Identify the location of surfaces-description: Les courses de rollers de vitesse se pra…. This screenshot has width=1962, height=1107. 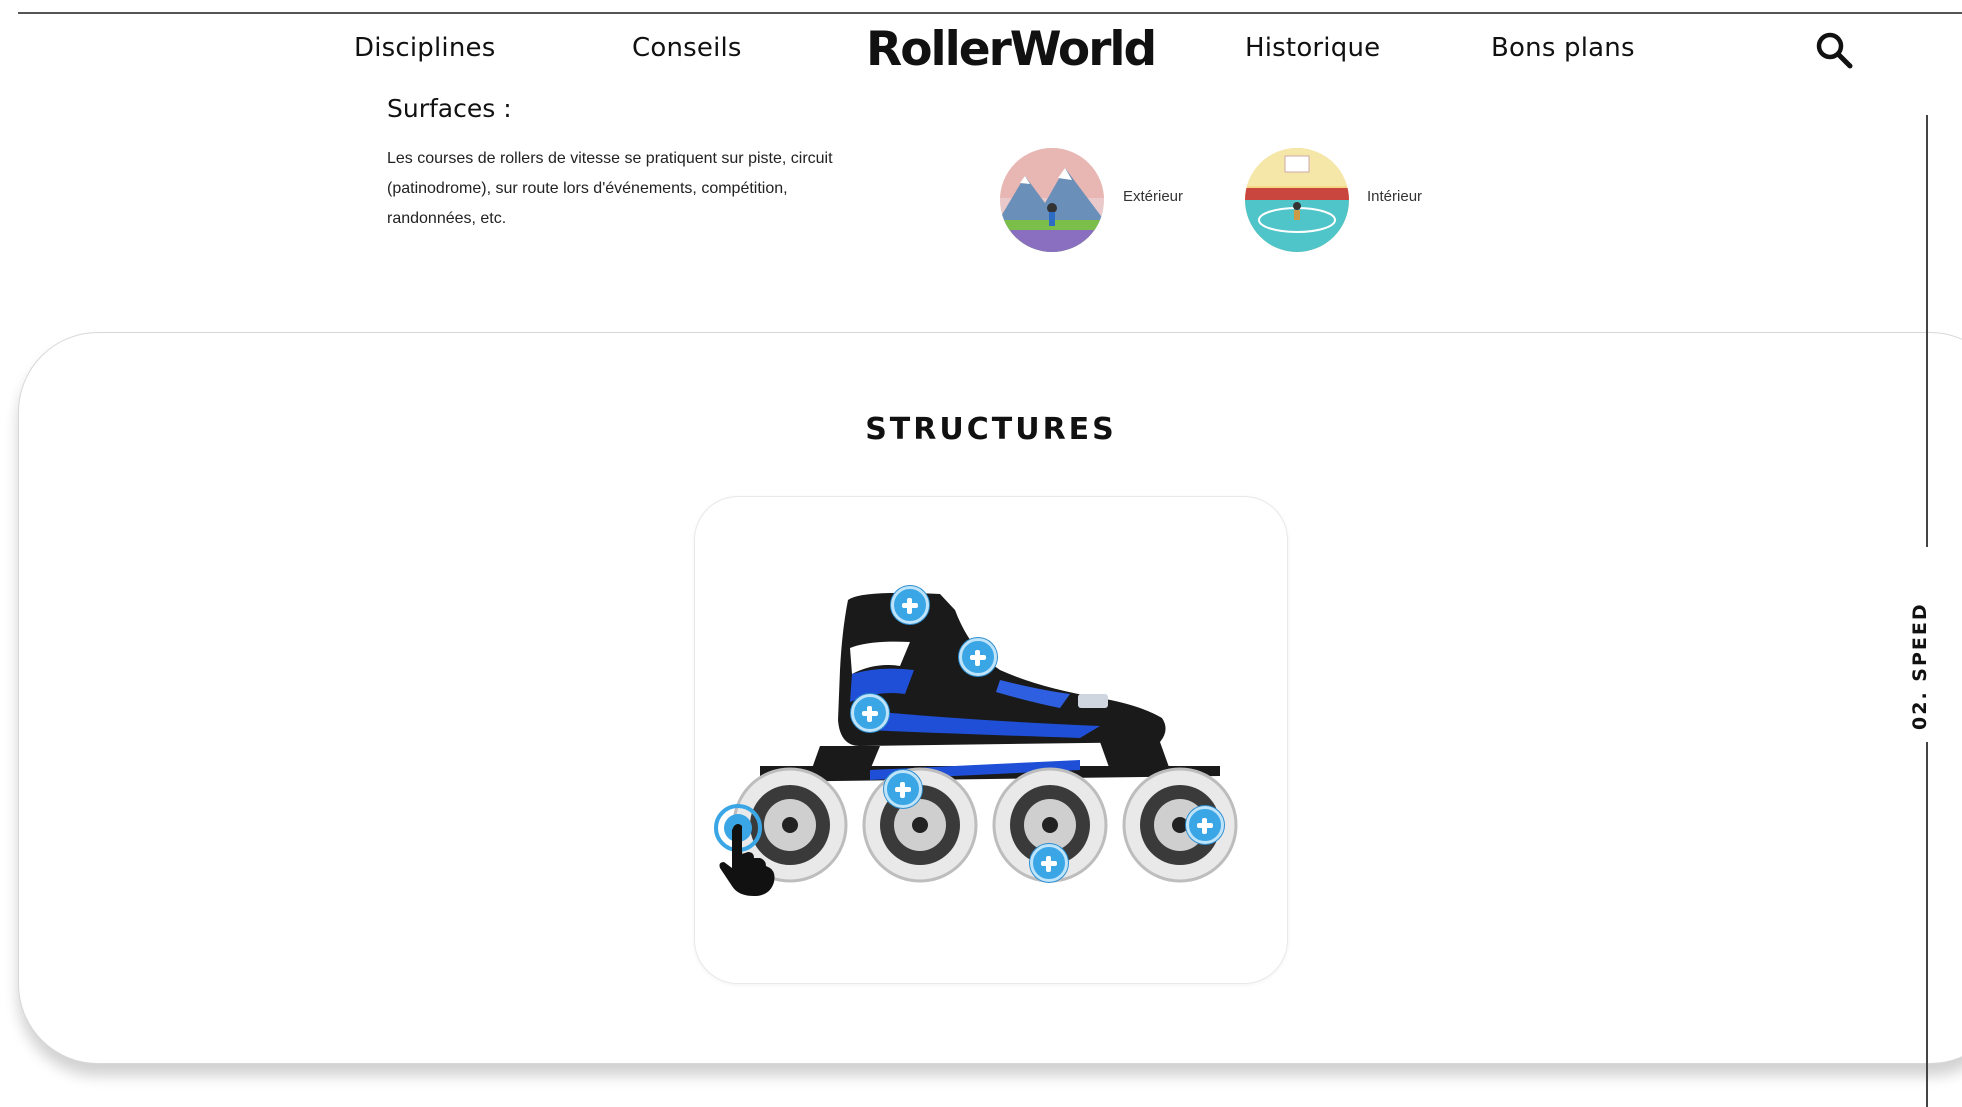
(610, 188).